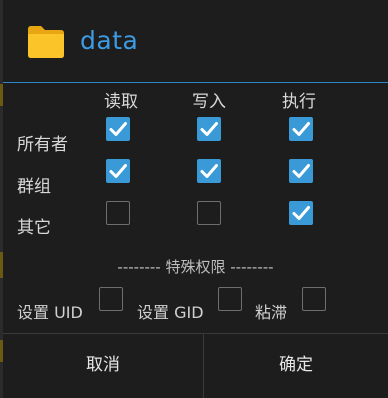 The image size is (388, 398). I want to click on others-execute-checkbox, so click(301, 213).